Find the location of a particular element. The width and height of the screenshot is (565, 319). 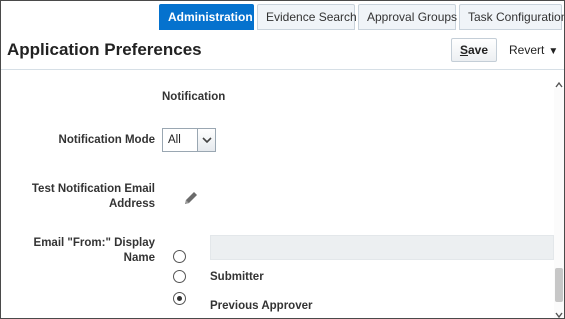

scroll-down-icon is located at coordinates (559, 312).